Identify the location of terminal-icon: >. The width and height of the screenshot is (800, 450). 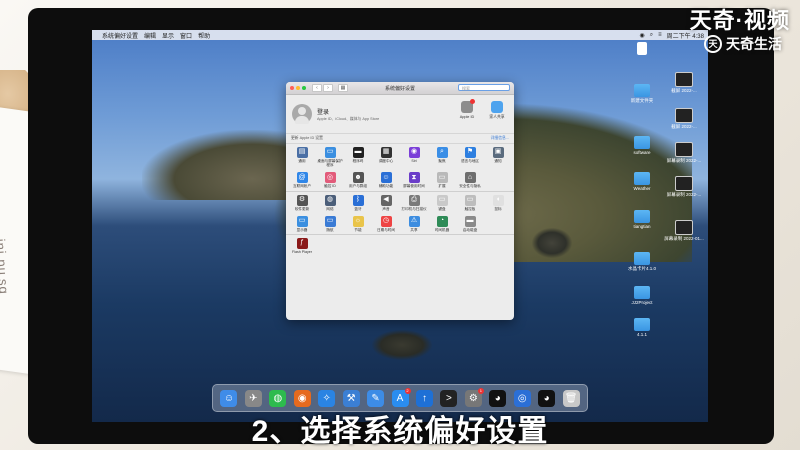
(449, 398).